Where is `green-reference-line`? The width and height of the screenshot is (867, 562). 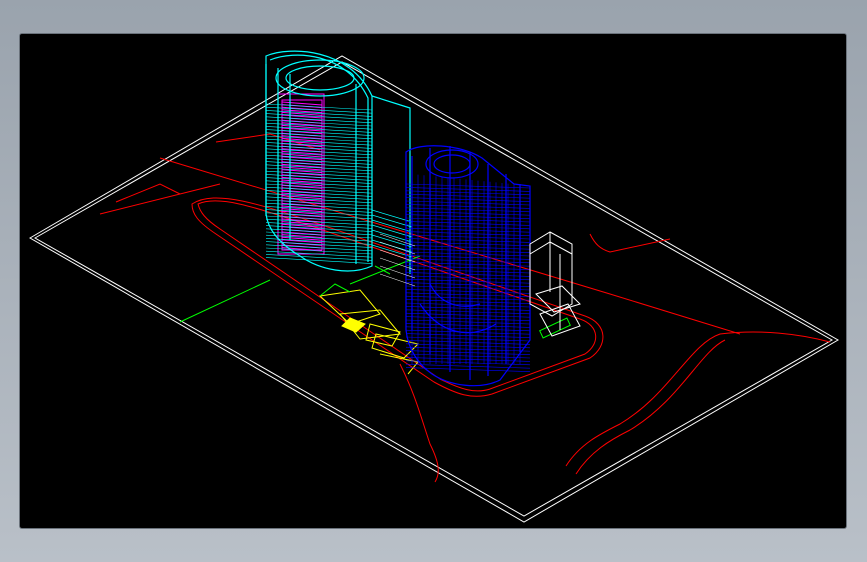 green-reference-line is located at coordinates (300, 289).